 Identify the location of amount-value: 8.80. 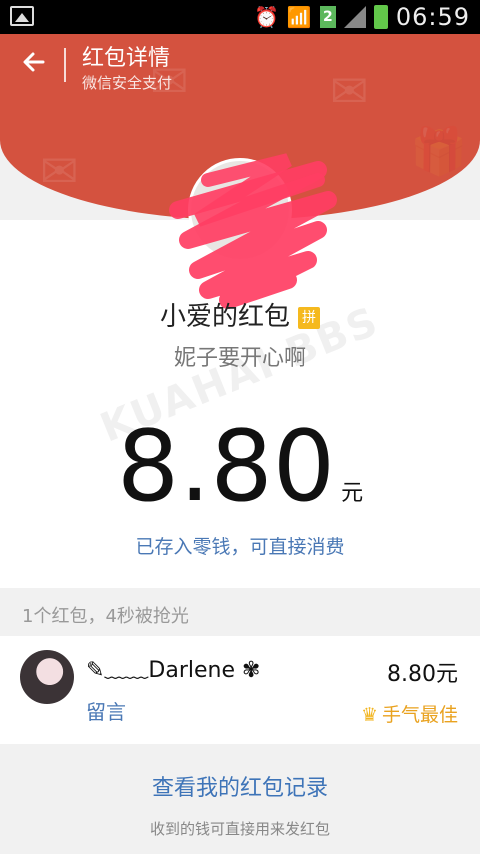
(226, 467).